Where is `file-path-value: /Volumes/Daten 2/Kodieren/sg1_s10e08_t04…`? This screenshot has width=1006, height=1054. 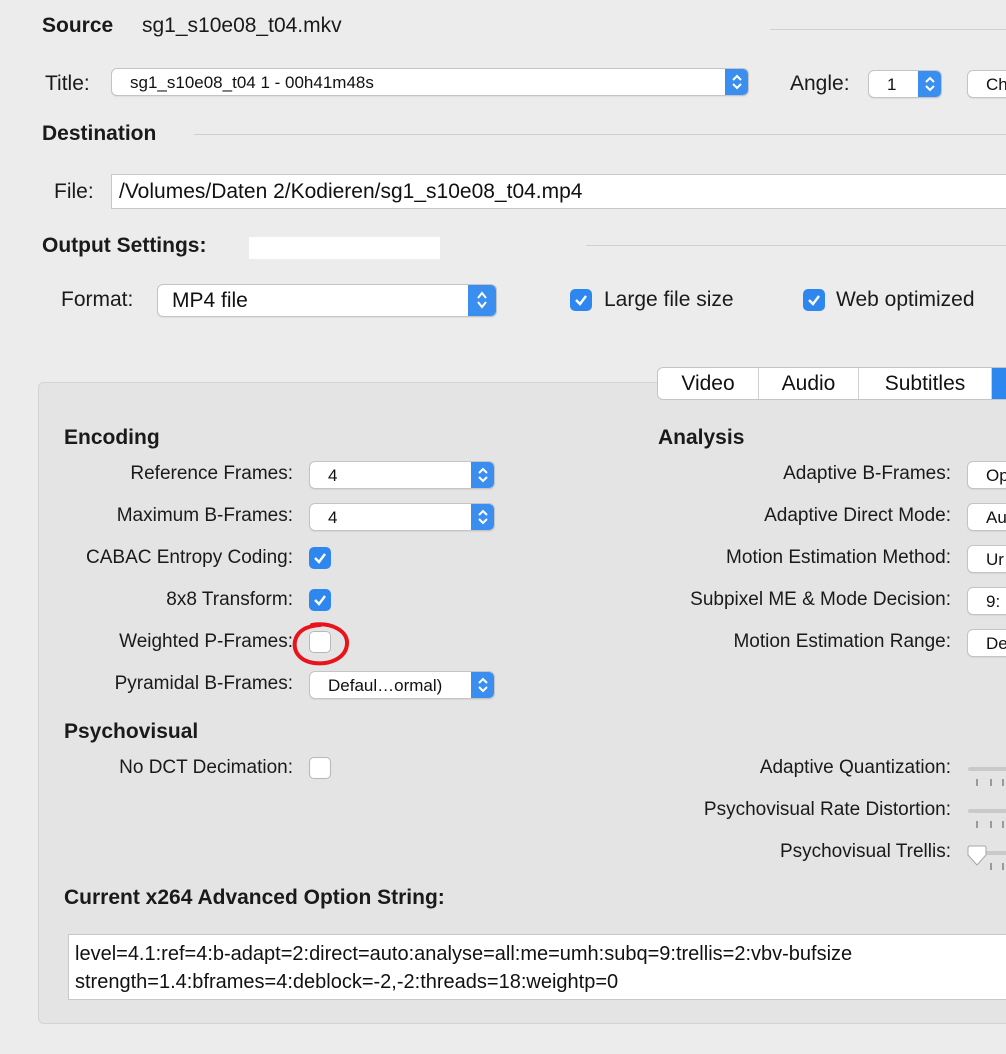 file-path-value: /Volumes/Daten 2/Kodieren/sg1_s10e08_t04… is located at coordinates (351, 191).